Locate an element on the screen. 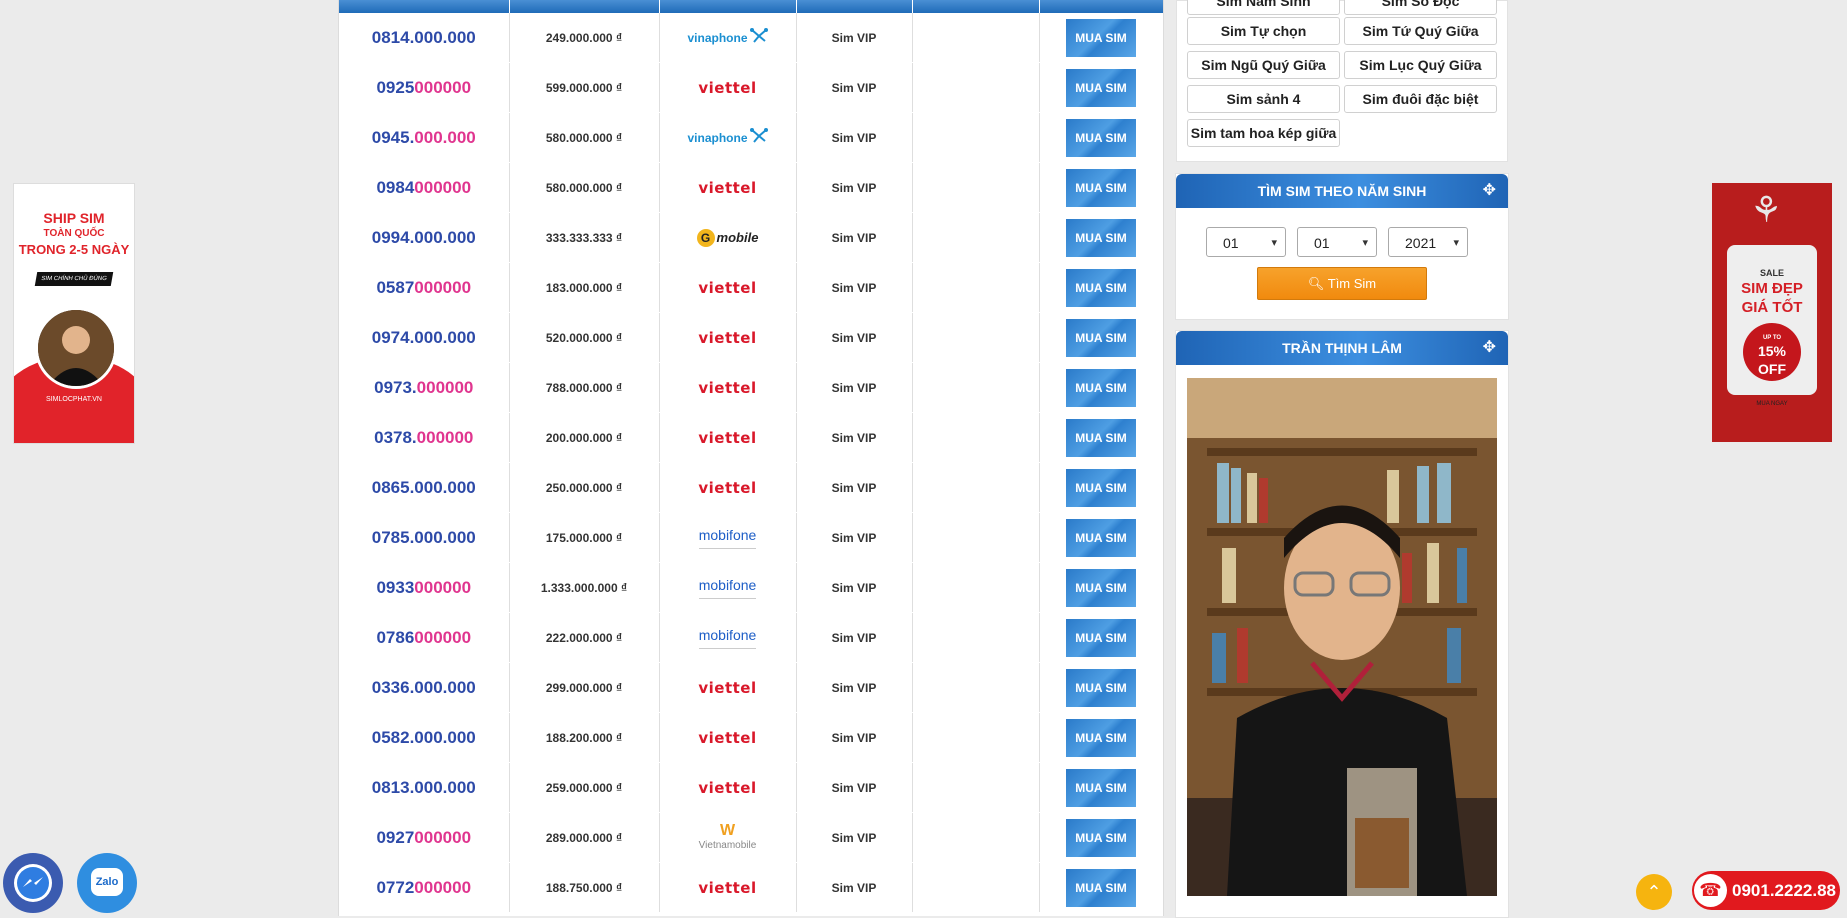 The width and height of the screenshot is (1847, 918). sim-number-head: 0336.000.000 is located at coordinates (423, 687).